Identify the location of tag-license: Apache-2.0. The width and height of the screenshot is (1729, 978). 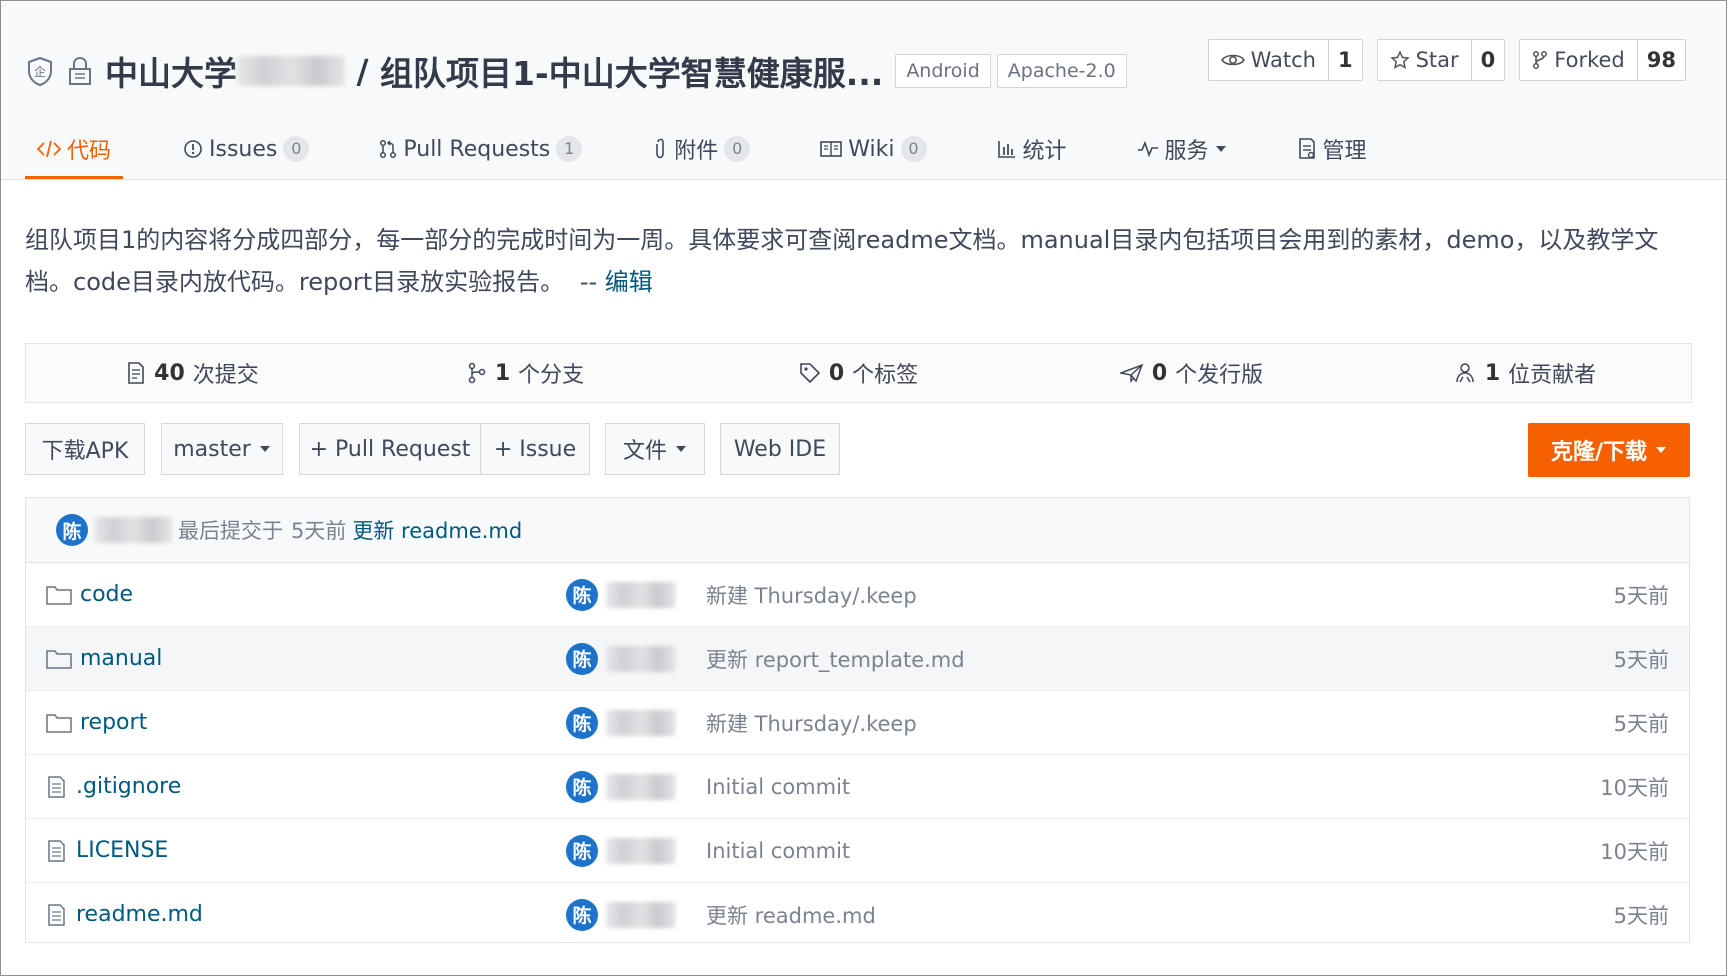
(1061, 71).